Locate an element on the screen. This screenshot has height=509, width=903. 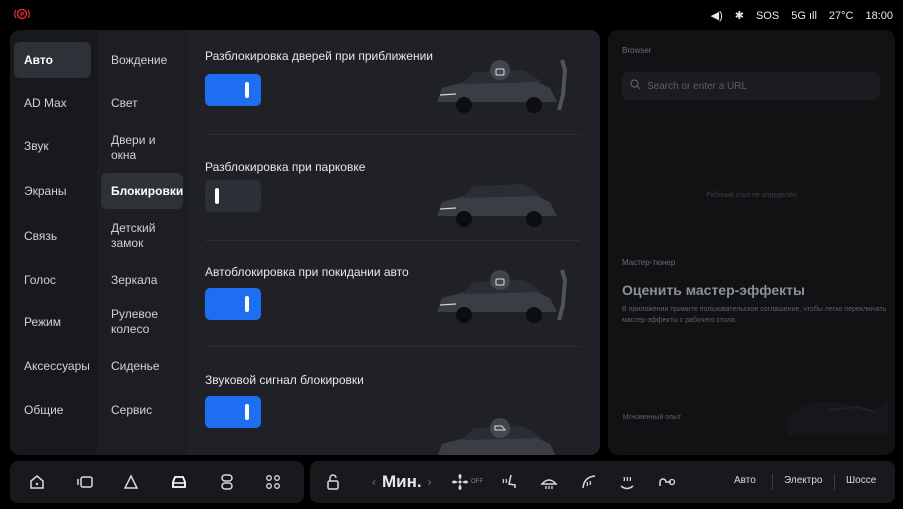
submenu-item-lights: Свет is located at coordinates (142, 103).